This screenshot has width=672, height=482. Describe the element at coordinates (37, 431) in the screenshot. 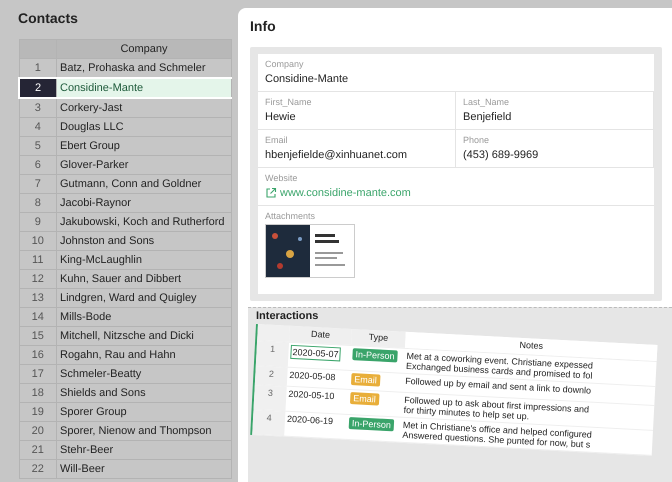

I see `row-number: 20` at that location.